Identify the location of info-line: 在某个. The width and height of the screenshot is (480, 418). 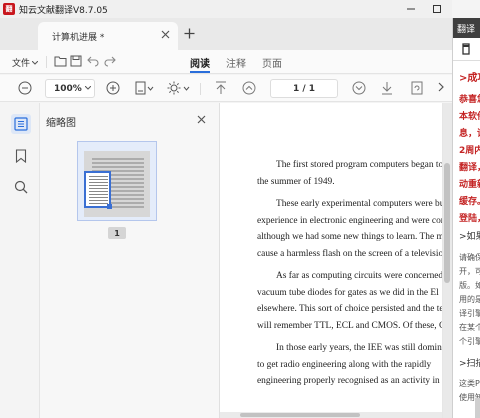
(469, 327).